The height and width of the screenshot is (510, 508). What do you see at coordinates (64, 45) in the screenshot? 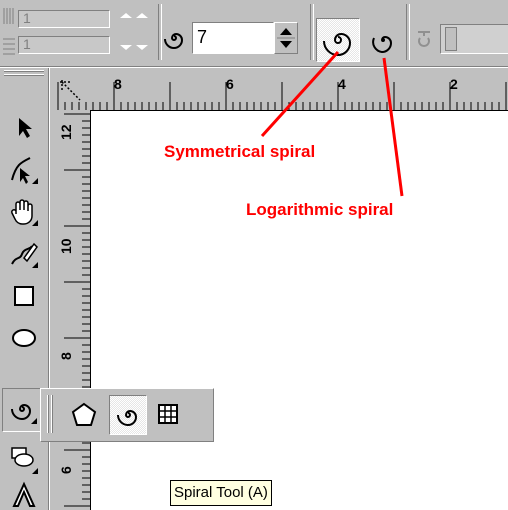
I see `grid-rows-field: 1` at bounding box center [64, 45].